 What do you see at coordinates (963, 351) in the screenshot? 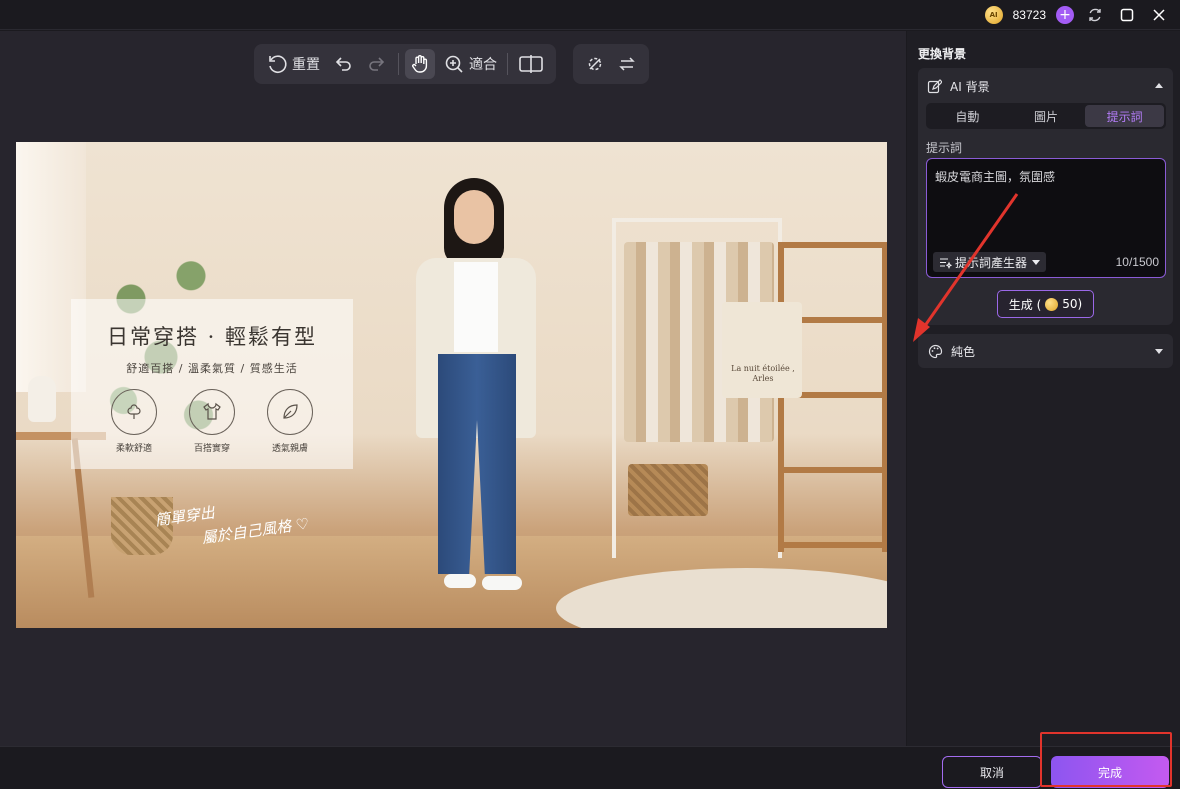
I see `solid-color-label: 純色` at bounding box center [963, 351].